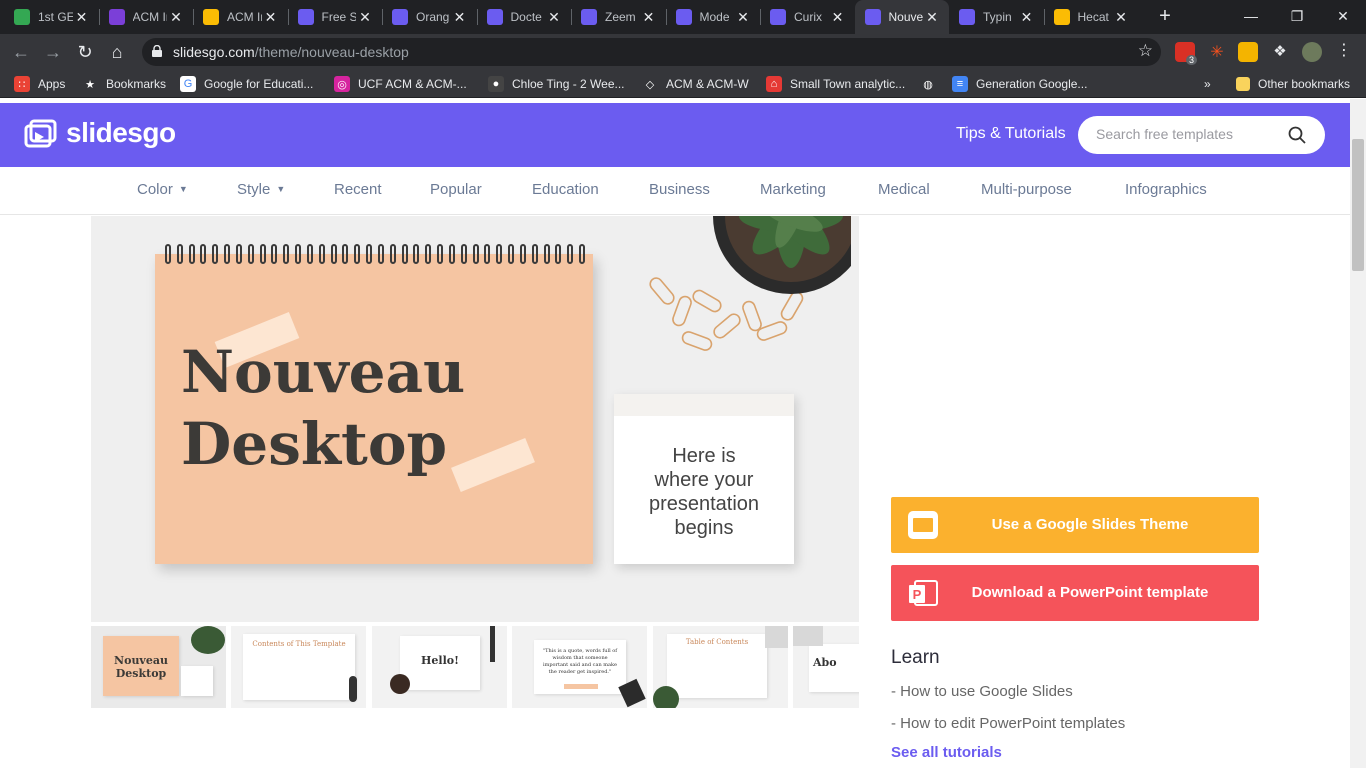 The height and width of the screenshot is (768, 1366). What do you see at coordinates (261, 189) in the screenshot?
I see `nav-item-style: Style ▼` at bounding box center [261, 189].